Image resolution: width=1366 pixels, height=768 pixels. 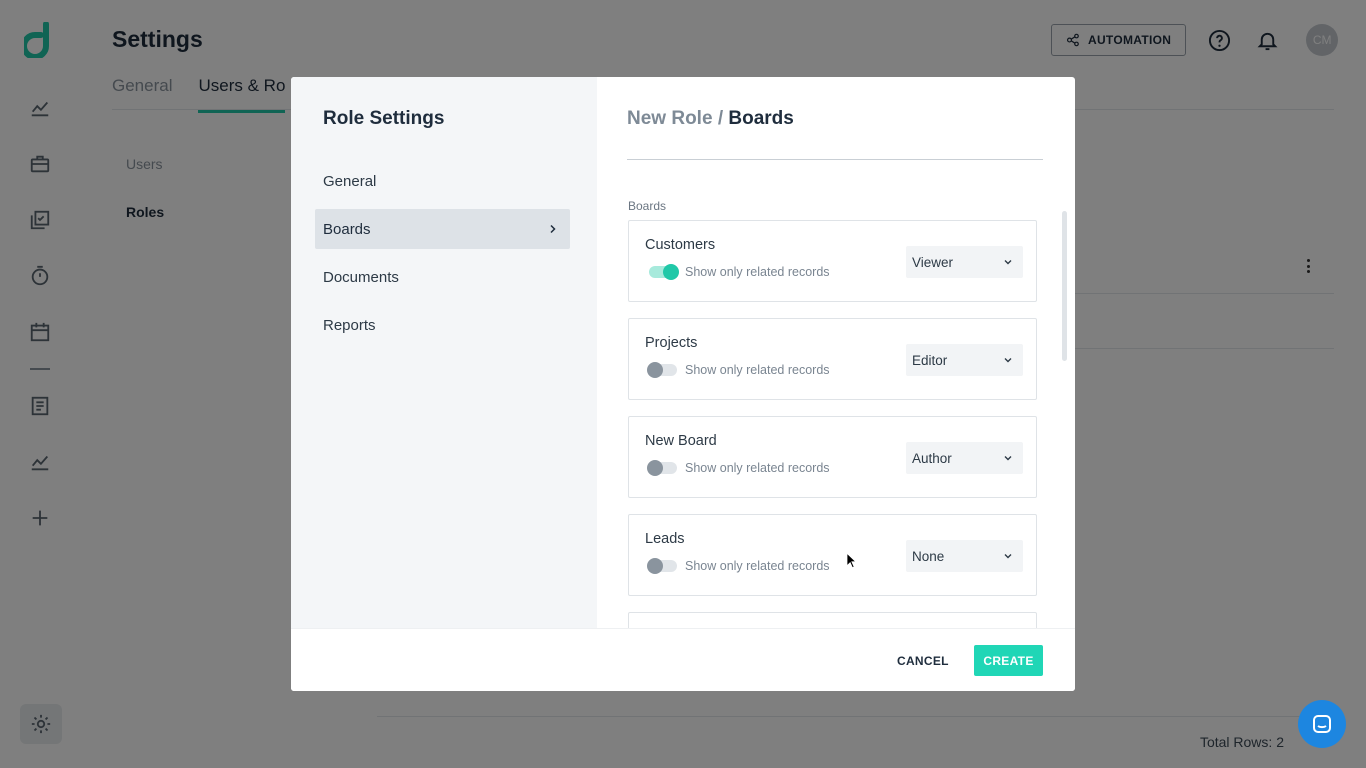 What do you see at coordinates (442, 229) in the screenshot?
I see `role-nav-boards: Boards` at bounding box center [442, 229].